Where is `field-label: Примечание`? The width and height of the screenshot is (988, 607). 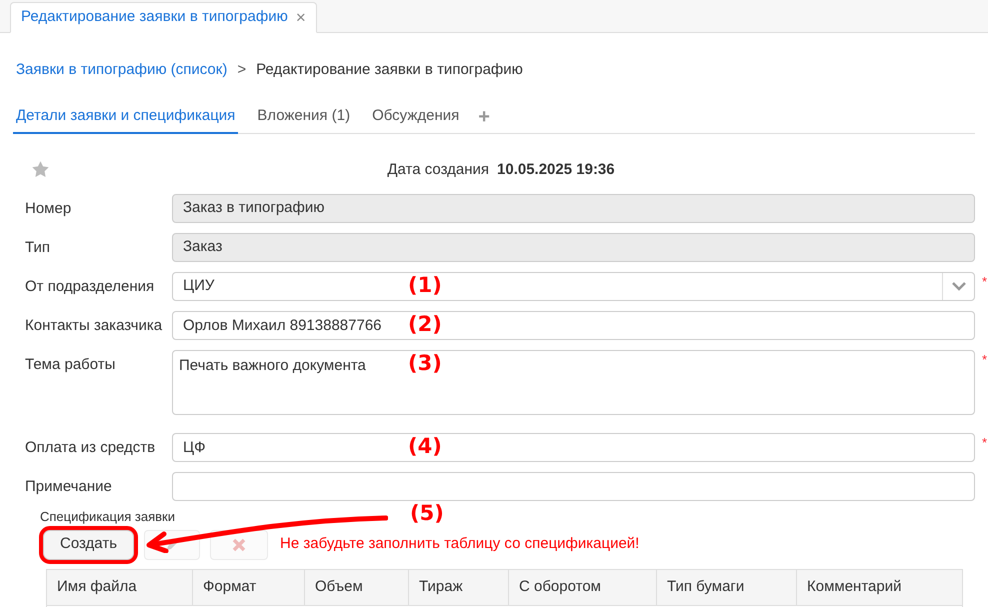
field-label: Примечание is located at coordinates (69, 487).